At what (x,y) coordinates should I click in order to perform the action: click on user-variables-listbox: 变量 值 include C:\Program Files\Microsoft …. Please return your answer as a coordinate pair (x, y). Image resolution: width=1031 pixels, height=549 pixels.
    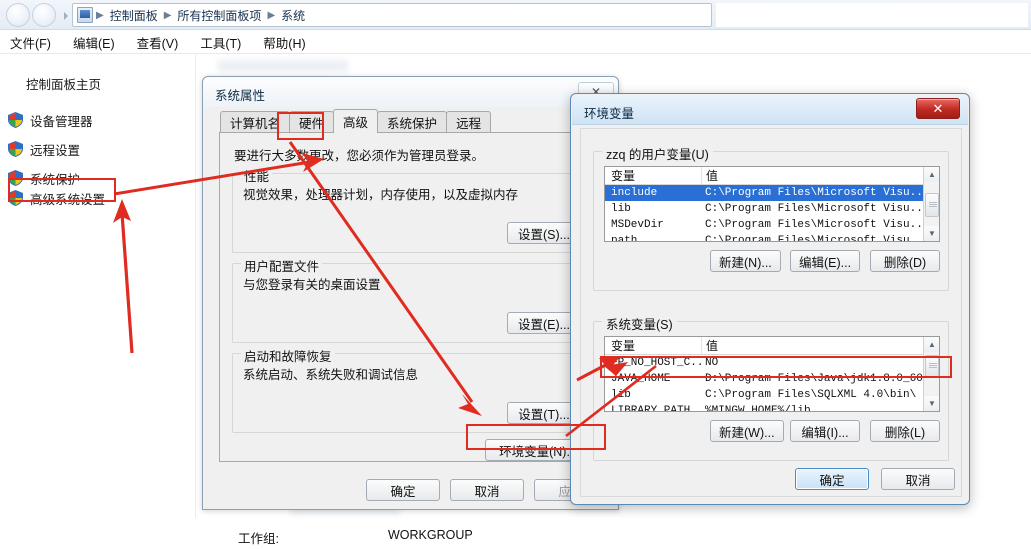
    Looking at the image, I should click on (772, 204).